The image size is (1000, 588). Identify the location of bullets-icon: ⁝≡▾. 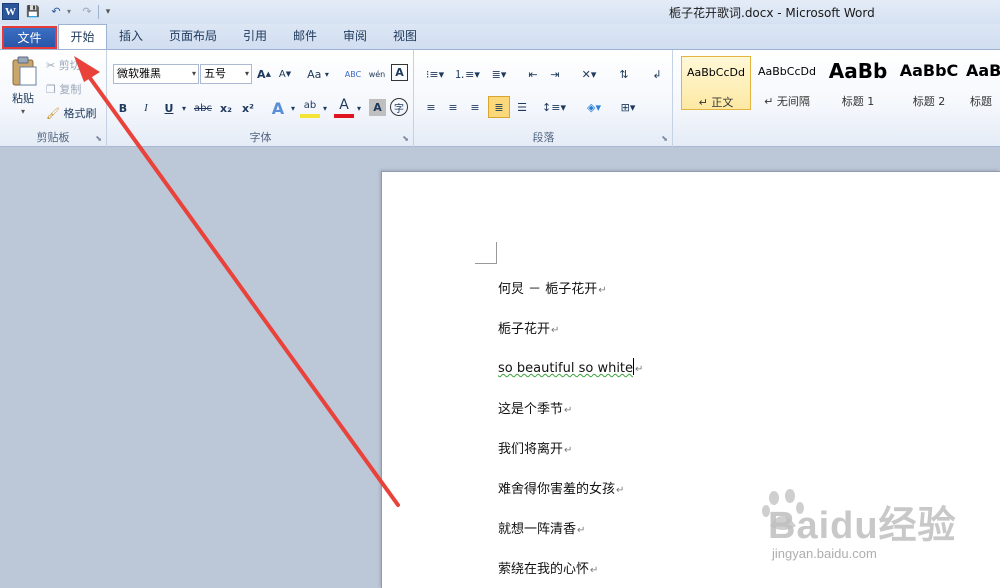
(435, 74).